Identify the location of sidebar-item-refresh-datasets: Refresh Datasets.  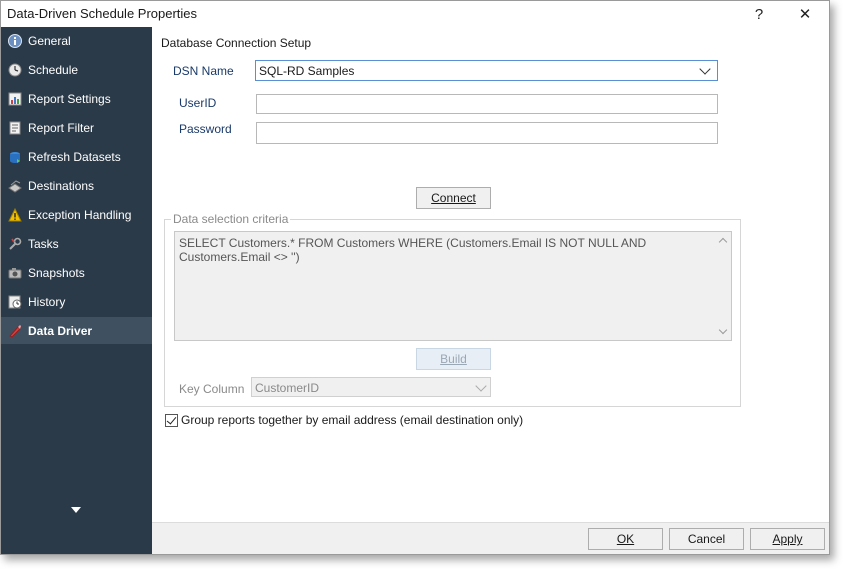
(76, 156).